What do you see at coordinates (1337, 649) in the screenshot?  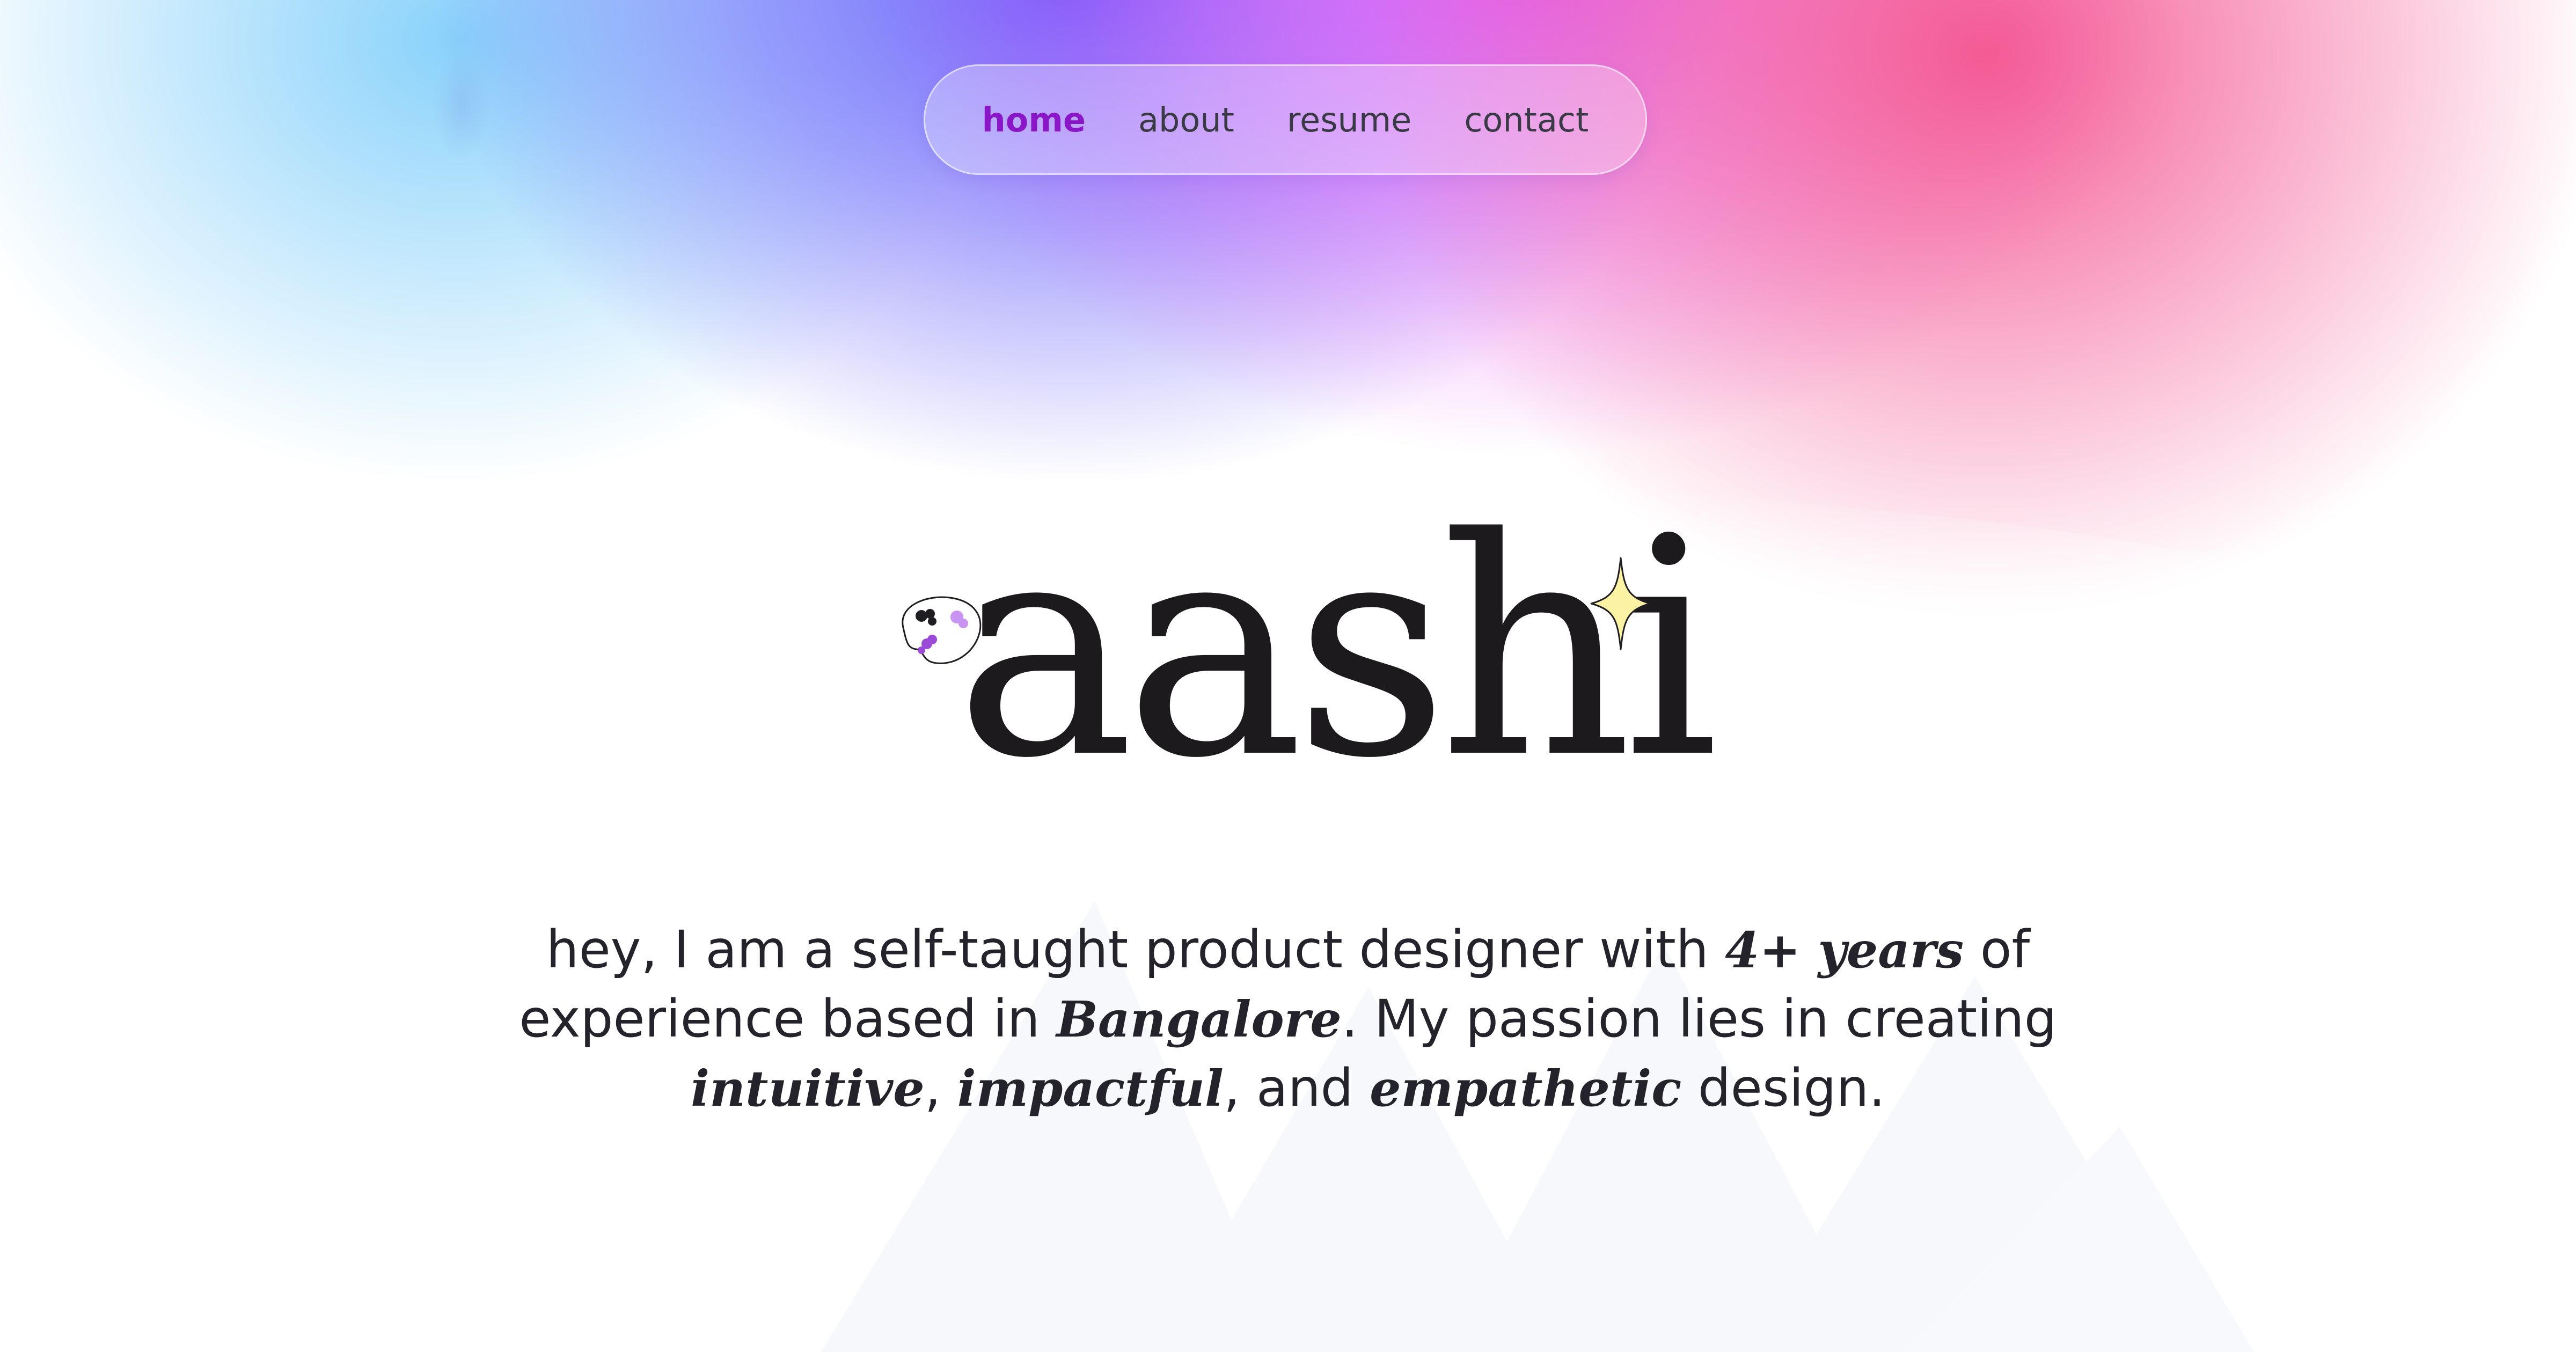 I see `hero-name: aashi` at bounding box center [1337, 649].